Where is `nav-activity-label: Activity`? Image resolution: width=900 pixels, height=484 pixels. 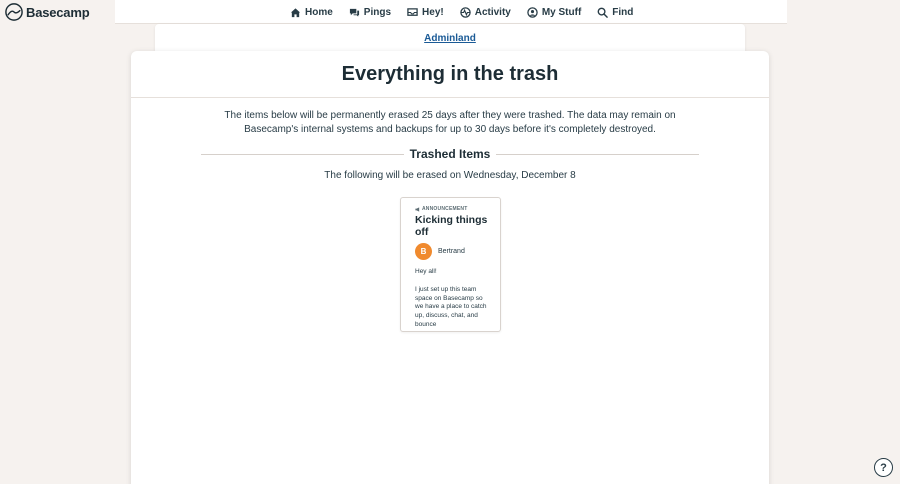
nav-activity-label: Activity is located at coordinates (492, 12).